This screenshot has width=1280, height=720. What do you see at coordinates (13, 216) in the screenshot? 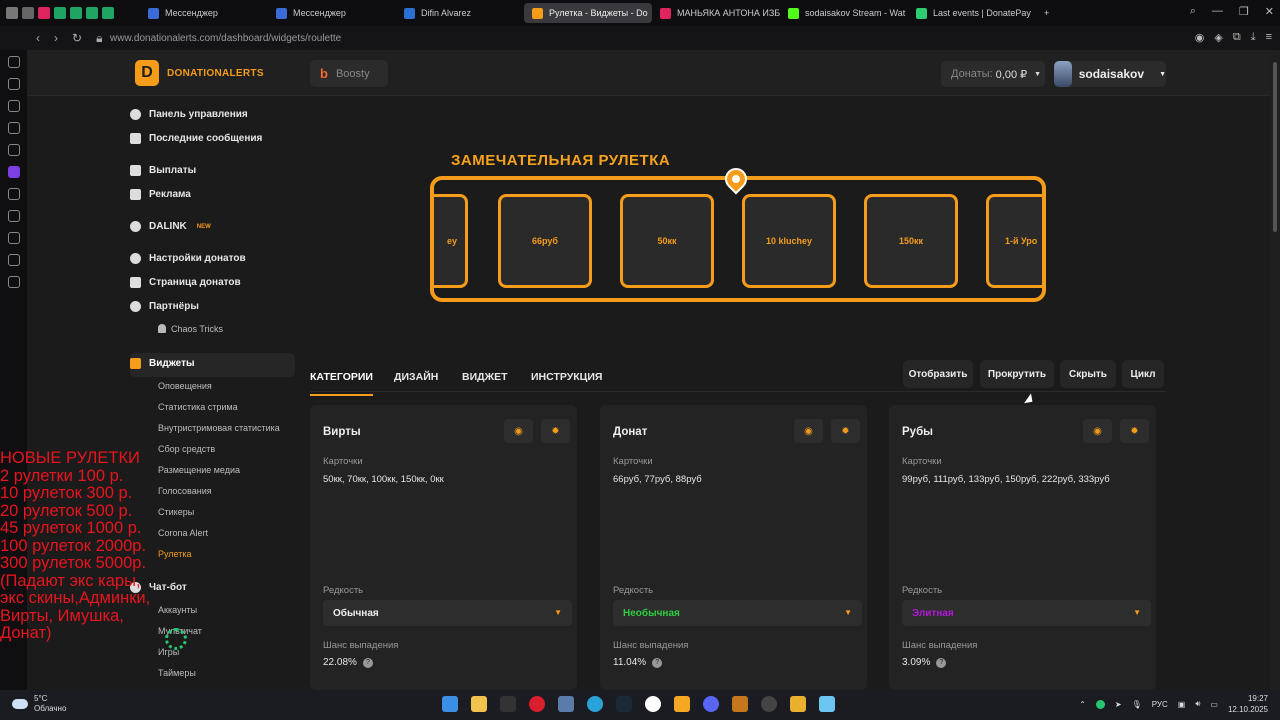
I see `pin-icon` at bounding box center [13, 216].